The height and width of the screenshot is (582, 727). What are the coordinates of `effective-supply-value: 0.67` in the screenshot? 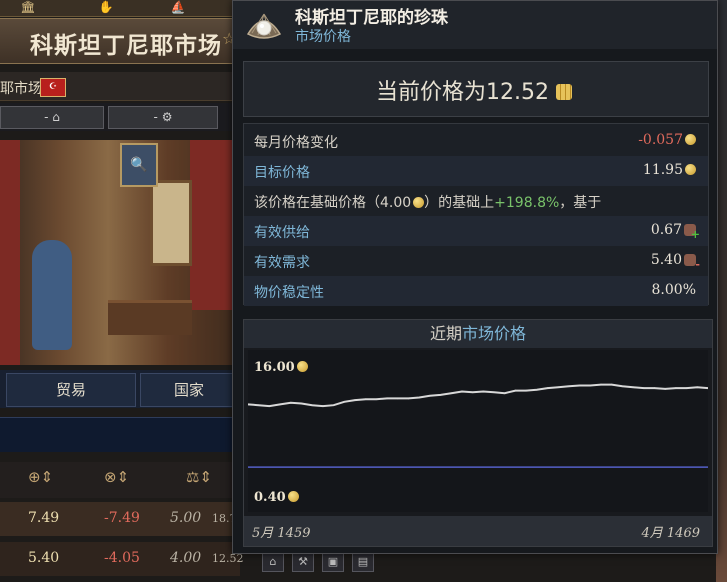 It's located at (666, 230).